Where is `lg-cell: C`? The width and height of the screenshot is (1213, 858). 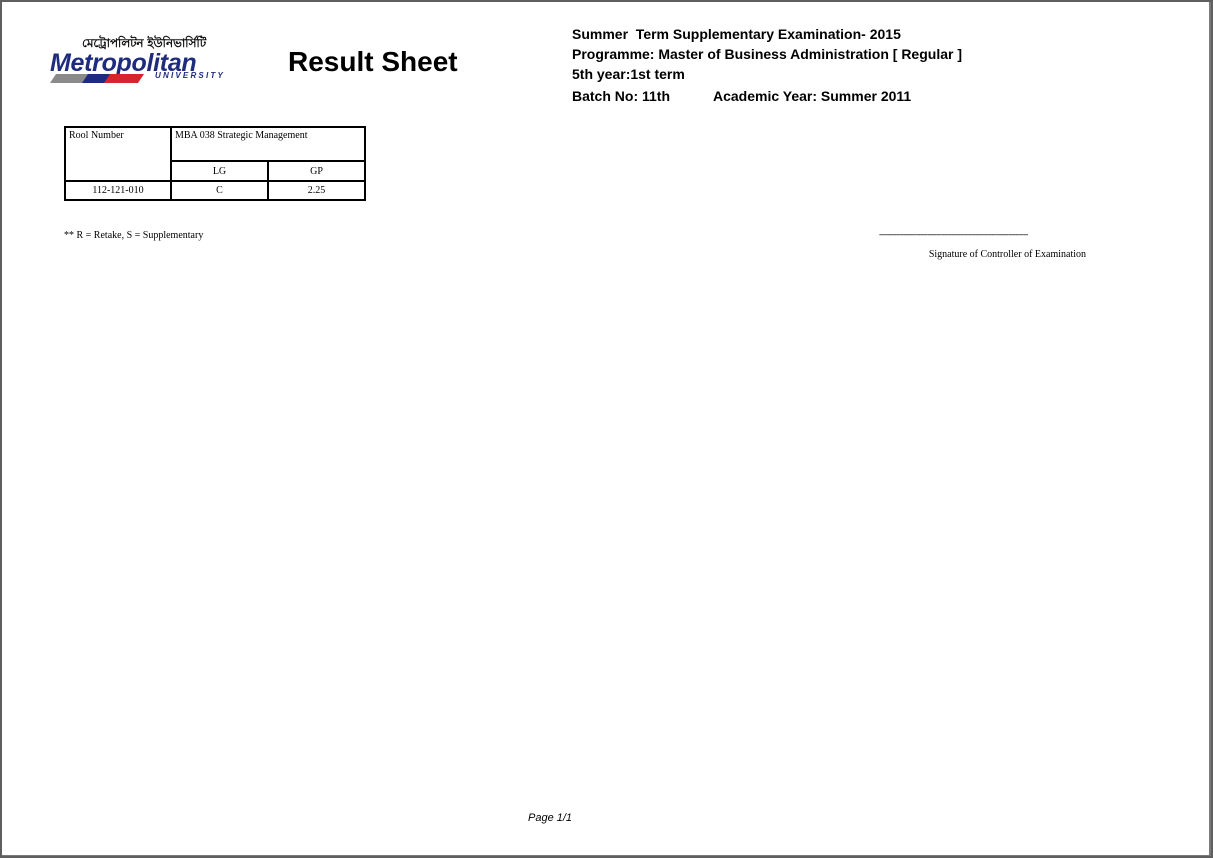 lg-cell: C is located at coordinates (219, 190).